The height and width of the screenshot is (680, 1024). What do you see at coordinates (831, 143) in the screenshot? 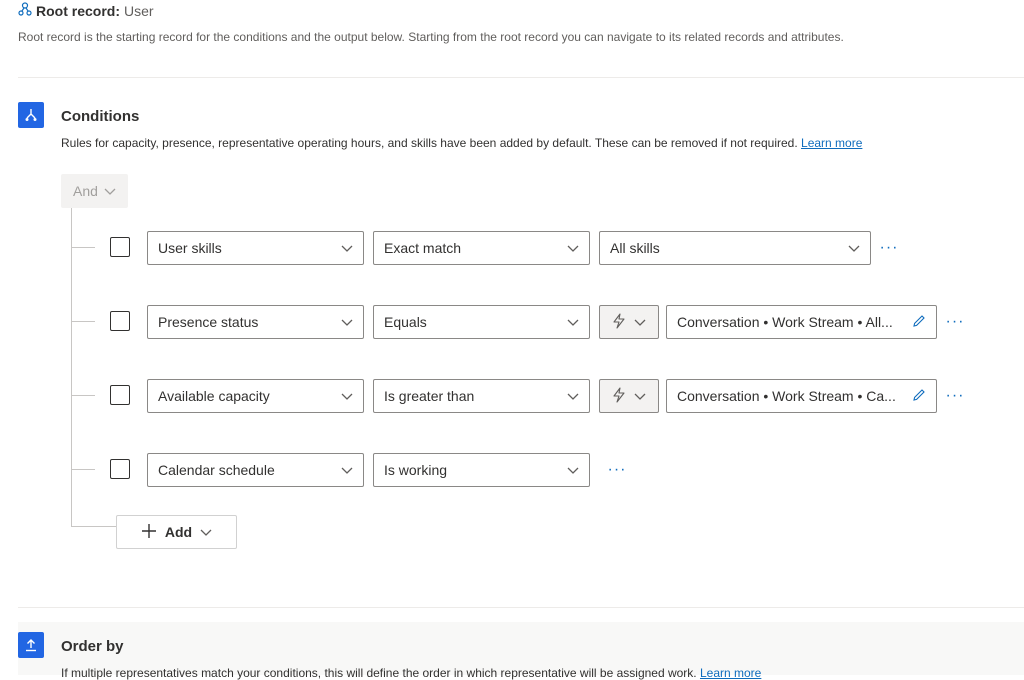
I see `conditions-learn-more-link: Learn more` at bounding box center [831, 143].